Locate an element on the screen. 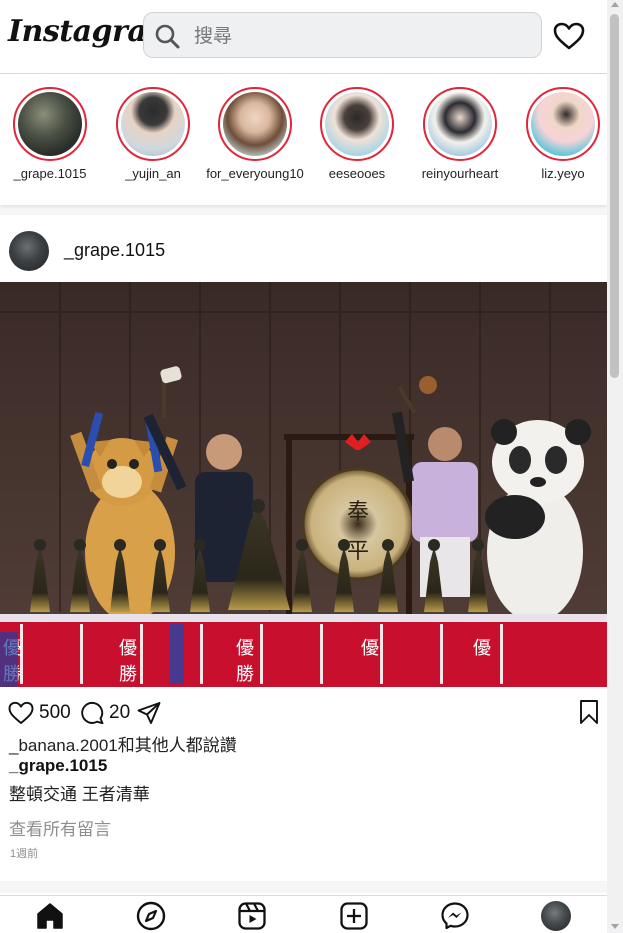 The width and height of the screenshot is (623, 933). top-header: Instagram is located at coordinates (303, 37).